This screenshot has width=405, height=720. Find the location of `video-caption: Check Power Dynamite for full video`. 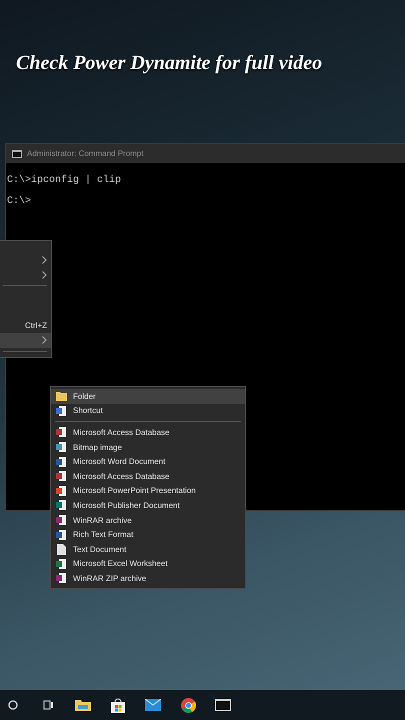

video-caption: Check Power Dynamite for full video is located at coordinates (169, 63).